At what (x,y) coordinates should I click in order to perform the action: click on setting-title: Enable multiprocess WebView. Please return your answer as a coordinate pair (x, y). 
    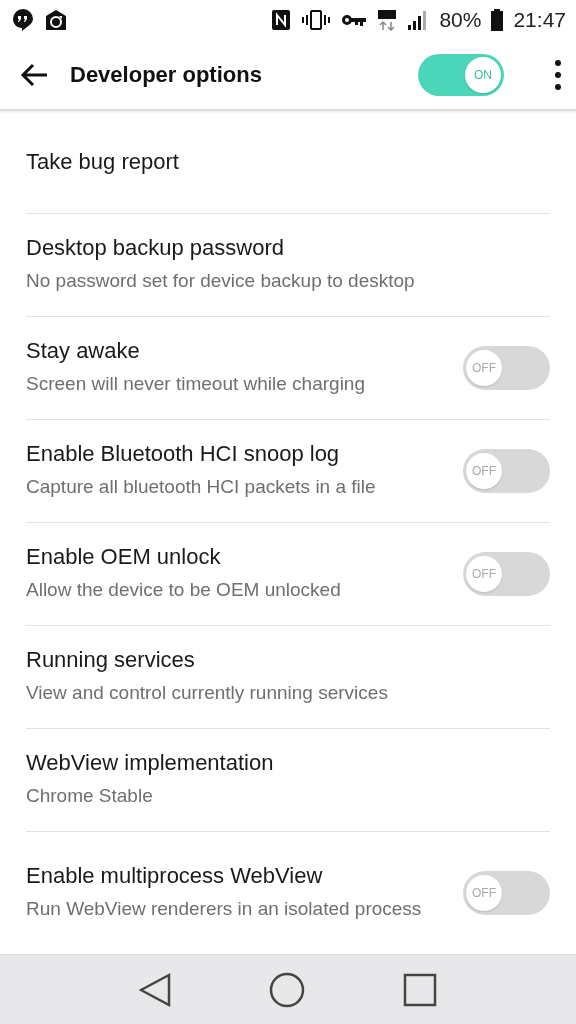
    Looking at the image, I should click on (224, 876).